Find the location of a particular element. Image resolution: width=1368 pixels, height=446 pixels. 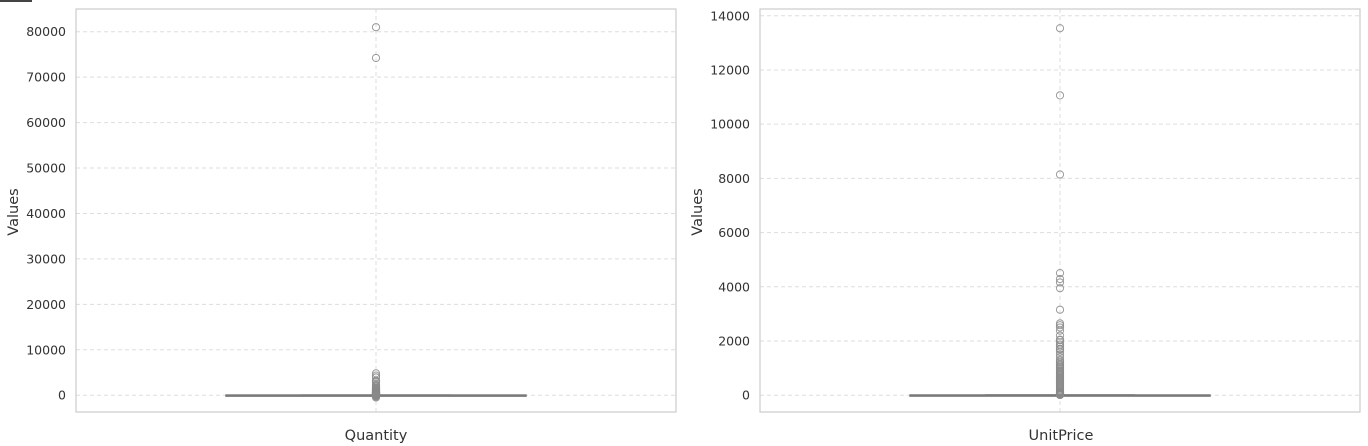

y-tick-label: 2000 is located at coordinates (734, 340).